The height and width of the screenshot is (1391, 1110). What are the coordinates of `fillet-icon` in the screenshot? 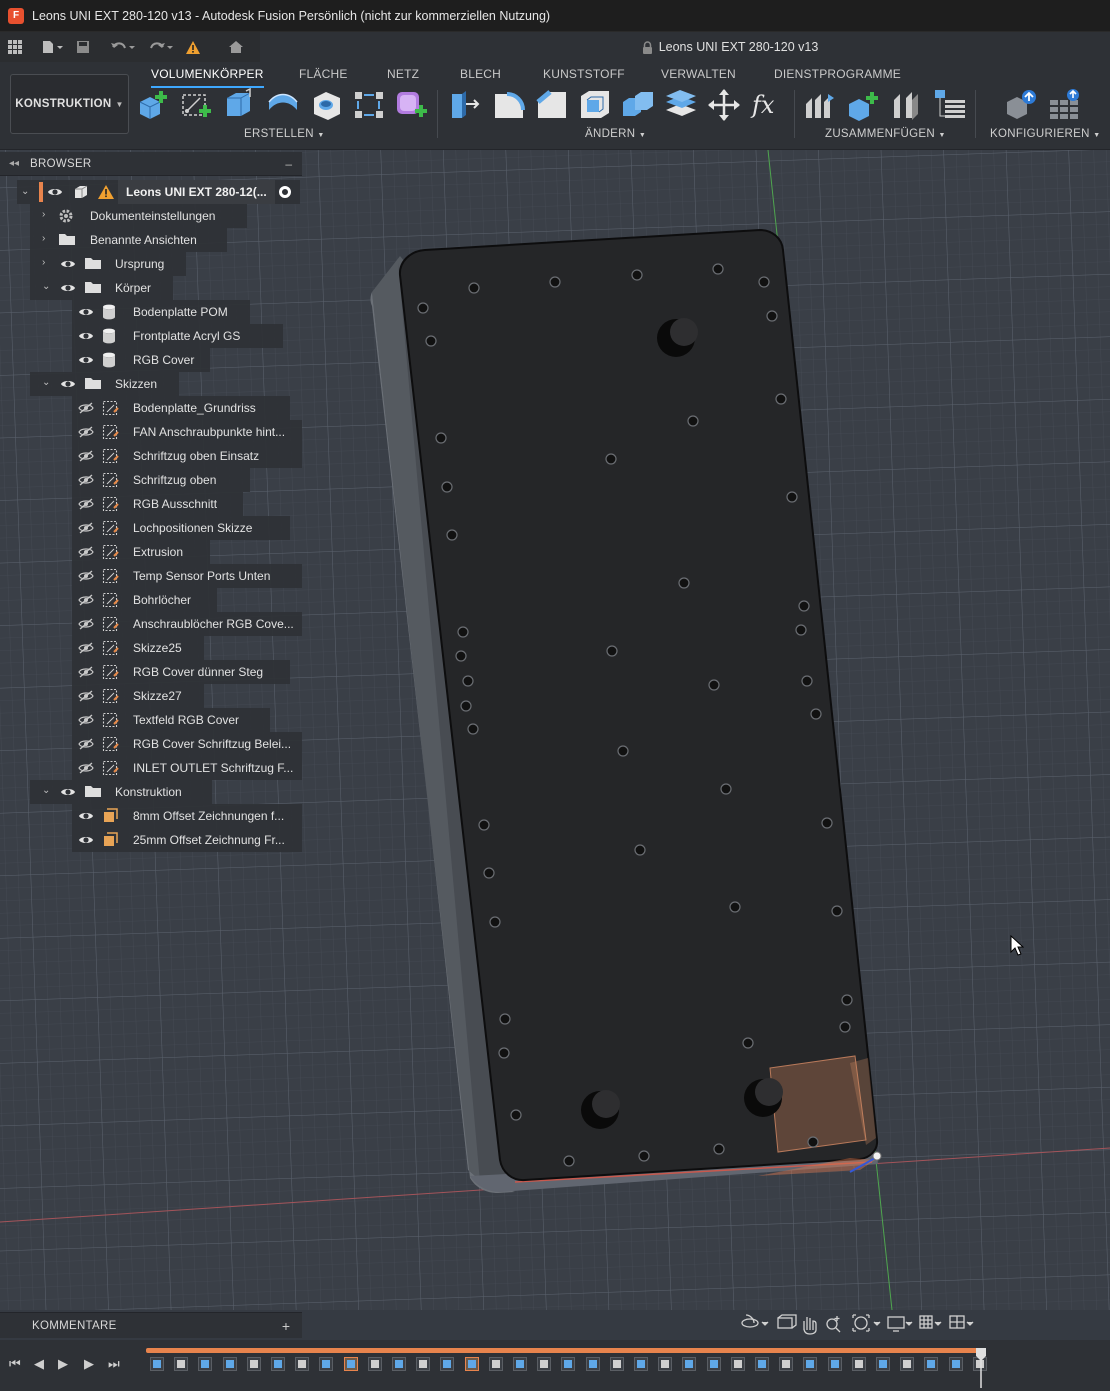 It's located at (509, 105).